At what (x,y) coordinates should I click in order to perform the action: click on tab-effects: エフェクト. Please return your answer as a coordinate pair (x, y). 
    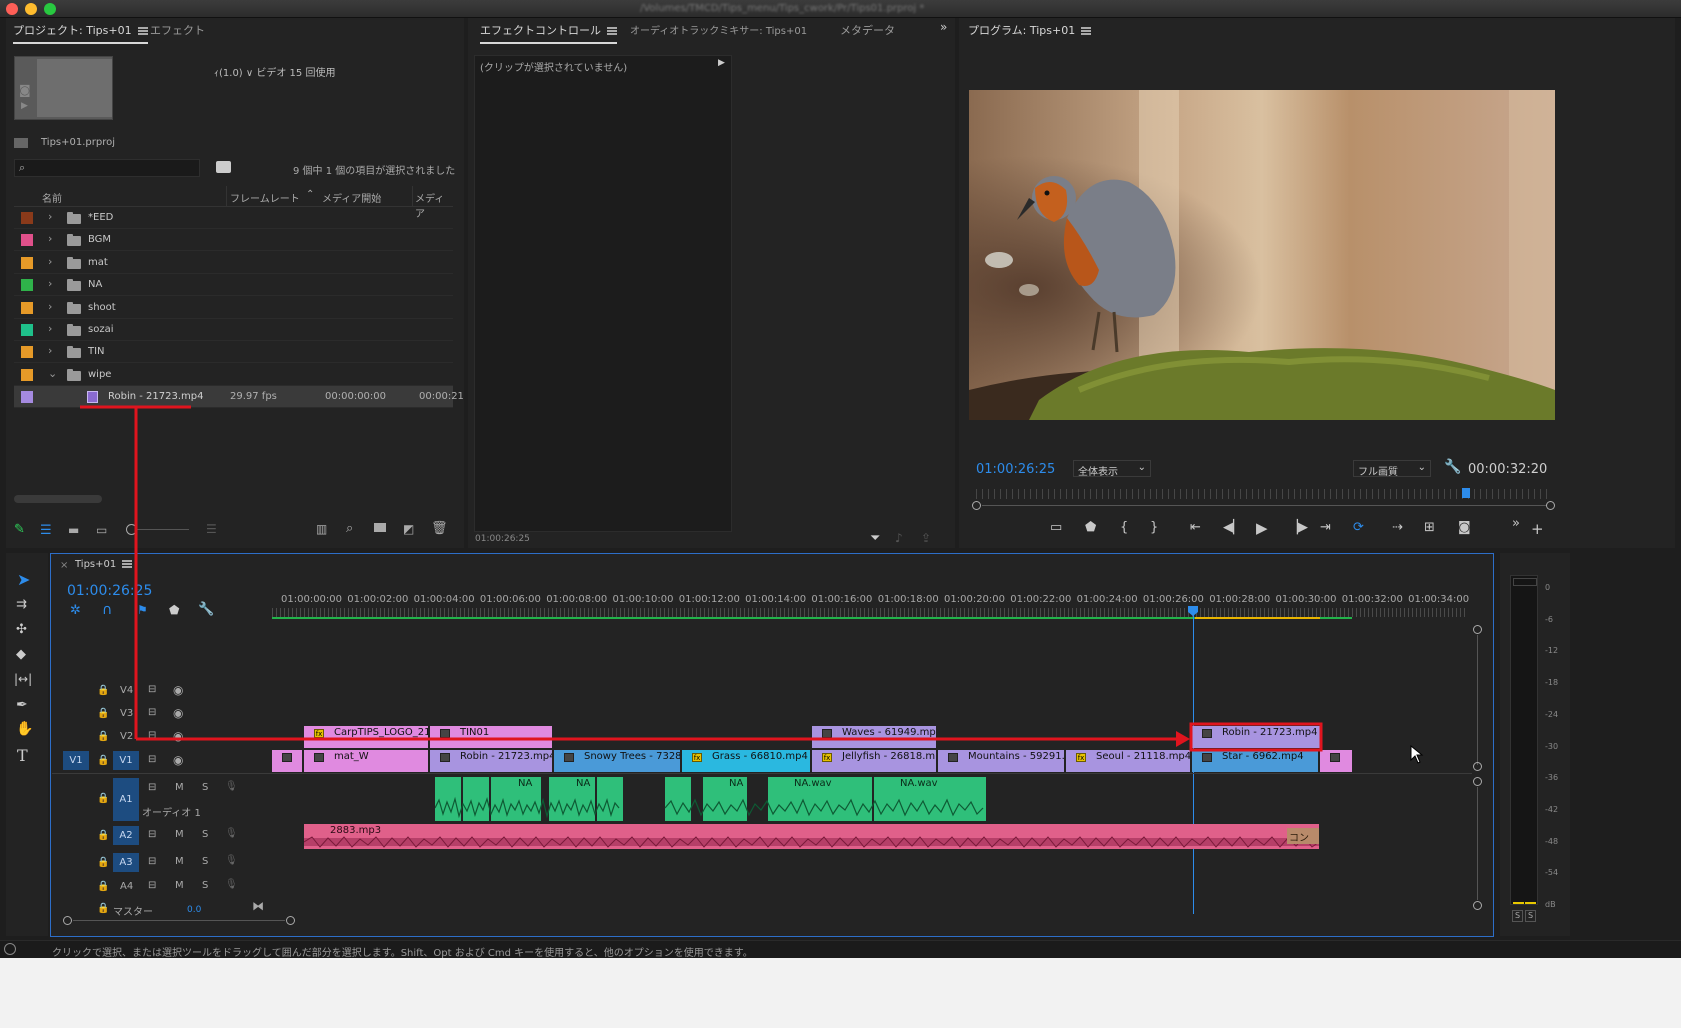
    Looking at the image, I should click on (177, 30).